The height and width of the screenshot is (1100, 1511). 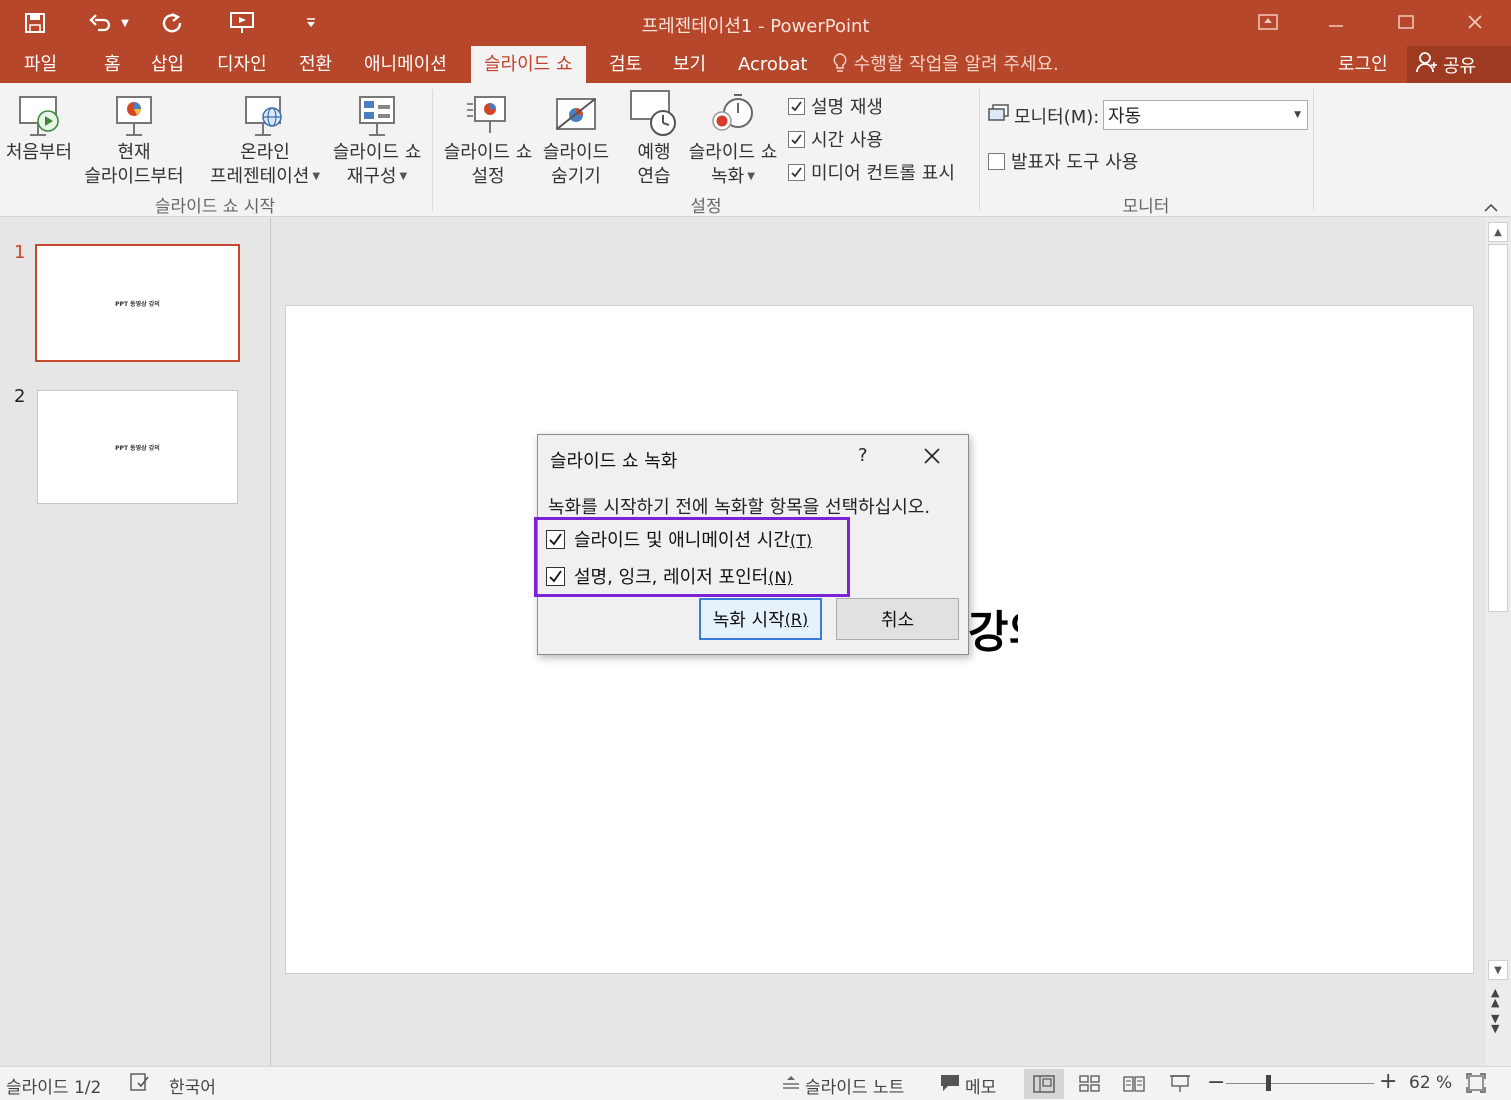 What do you see at coordinates (265, 139) in the screenshot?
I see `present-online-button: 온라인 프레젠테이션 ▼` at bounding box center [265, 139].